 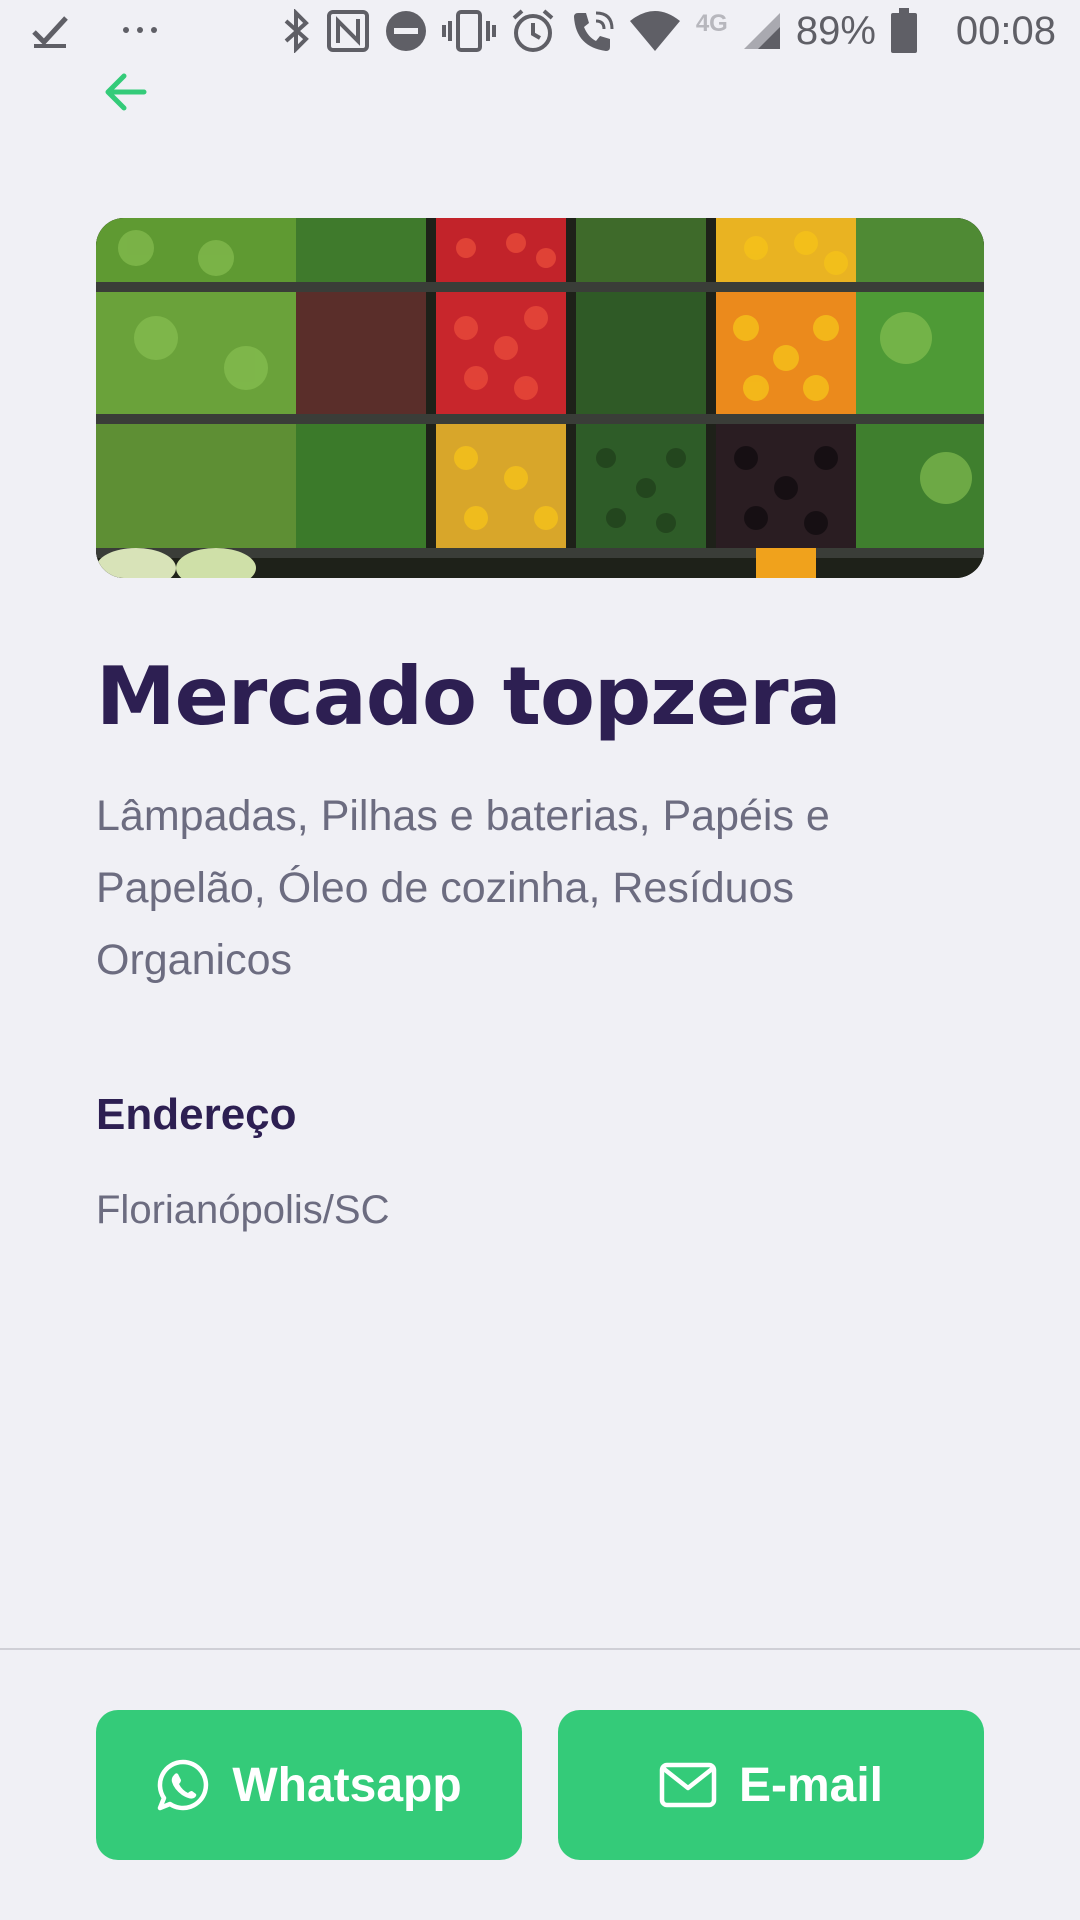 I want to click on email-button: E-mail, so click(x=771, y=1785).